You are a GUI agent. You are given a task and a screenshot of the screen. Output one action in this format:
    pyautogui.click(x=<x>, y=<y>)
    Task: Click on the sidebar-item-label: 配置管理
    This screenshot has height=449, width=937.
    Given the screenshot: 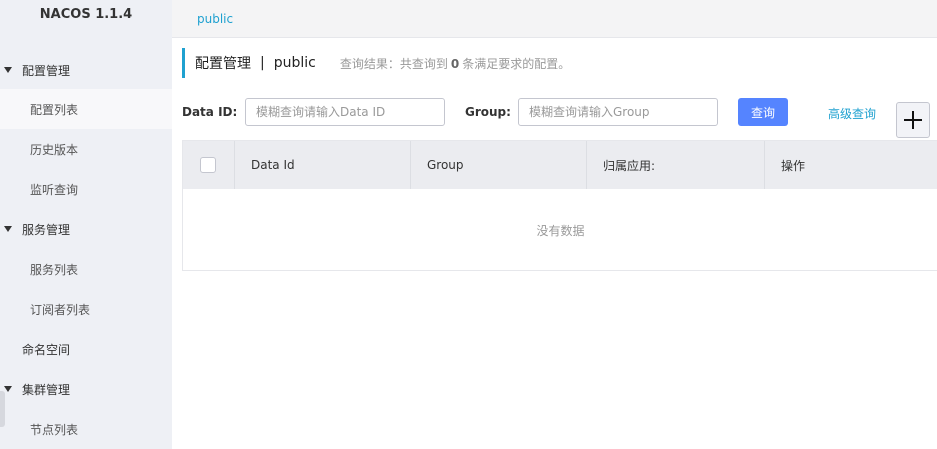 What is the action you would take?
    pyautogui.click(x=46, y=70)
    